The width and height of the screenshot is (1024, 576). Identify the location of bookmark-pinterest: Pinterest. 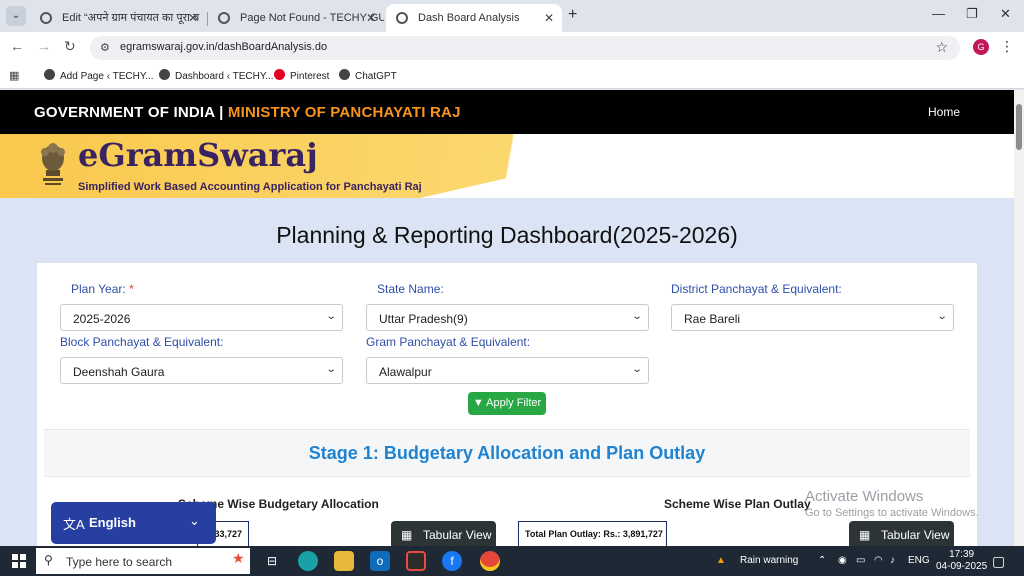
(301, 75).